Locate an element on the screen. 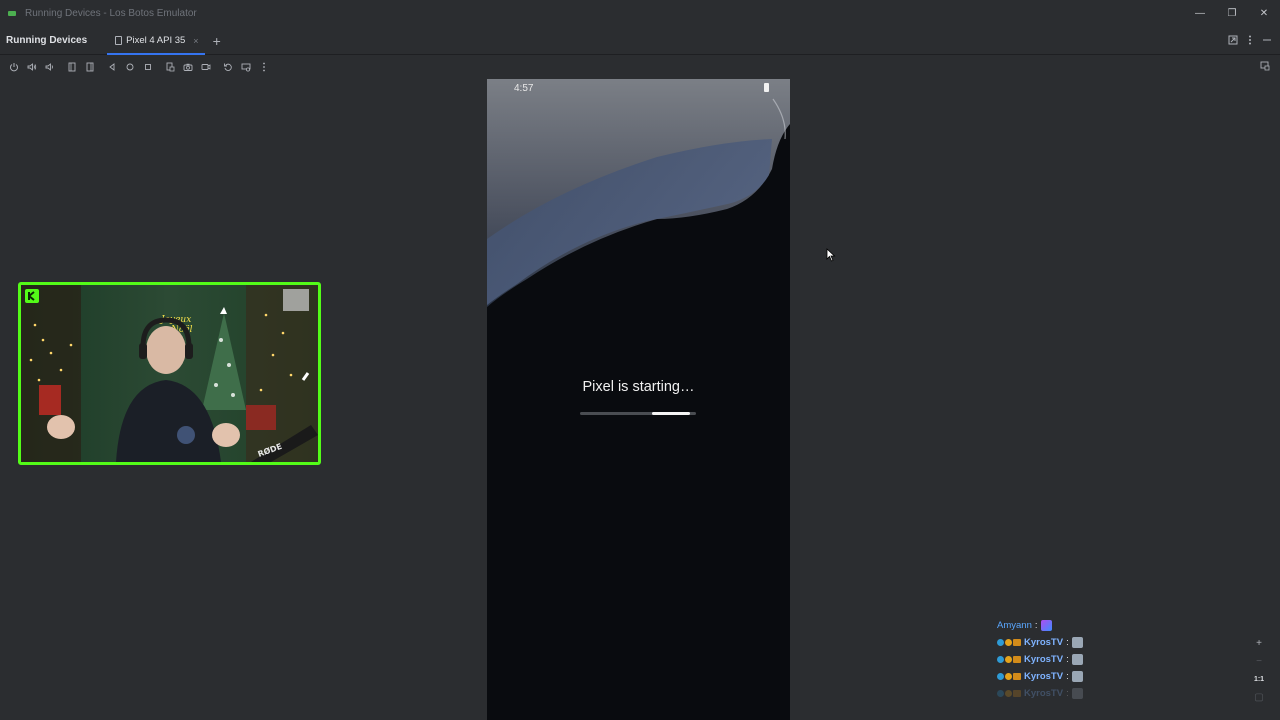 The width and height of the screenshot is (1280, 720). tab-label: Pixel 4 API 35 is located at coordinates (156, 40).